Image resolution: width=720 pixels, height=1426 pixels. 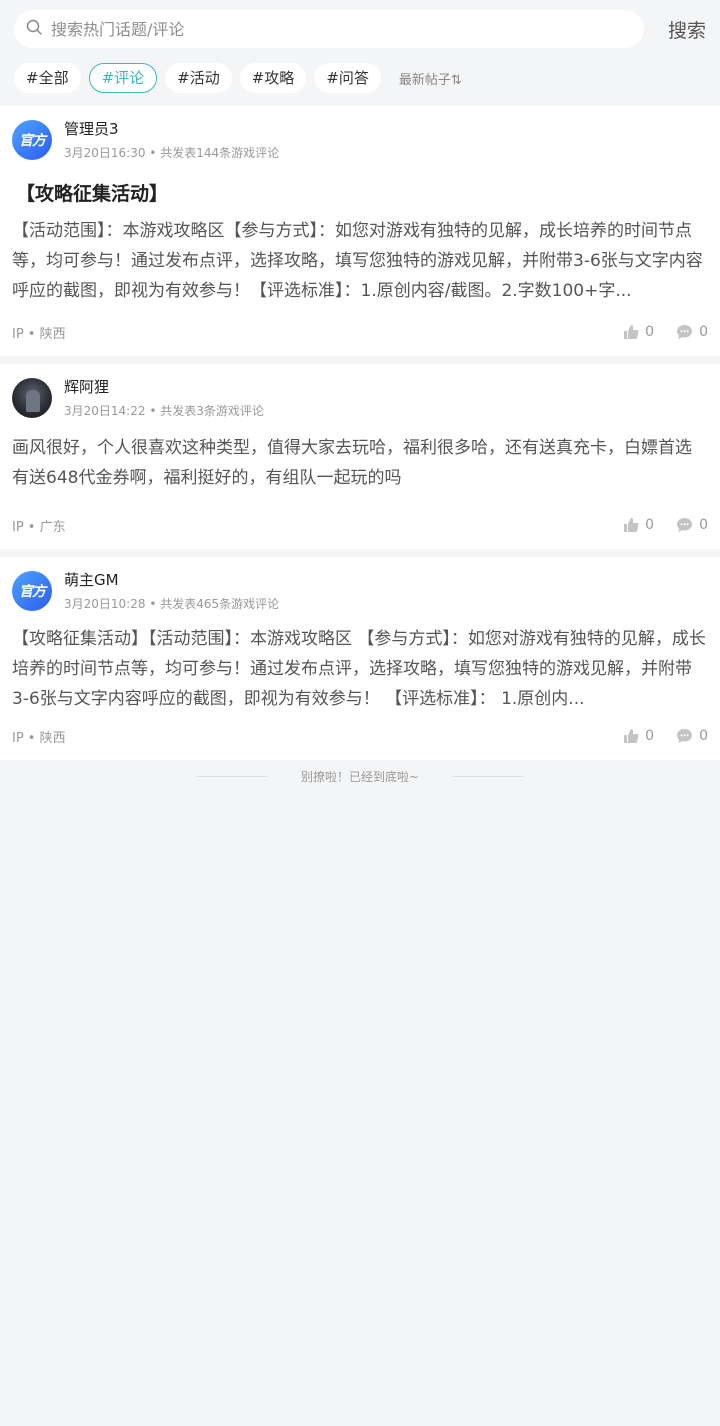 What do you see at coordinates (220, 604) in the screenshot?
I see `review-count: 共发表465条游戏评论` at bounding box center [220, 604].